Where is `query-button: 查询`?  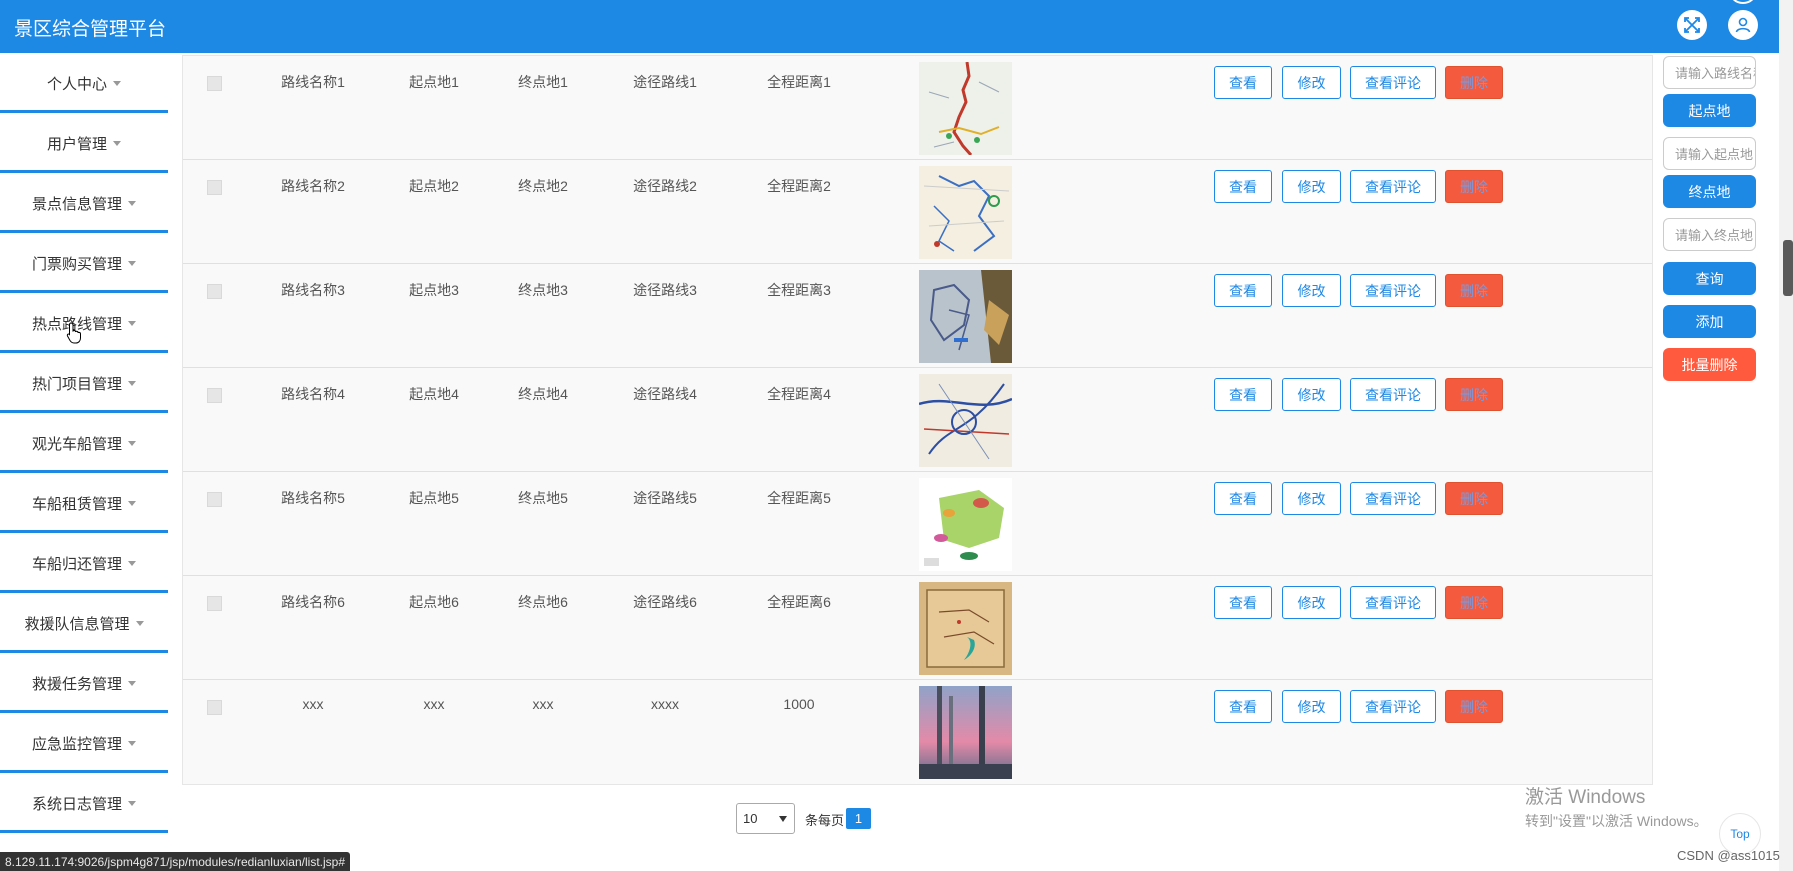
query-button: 查询 is located at coordinates (1709, 278).